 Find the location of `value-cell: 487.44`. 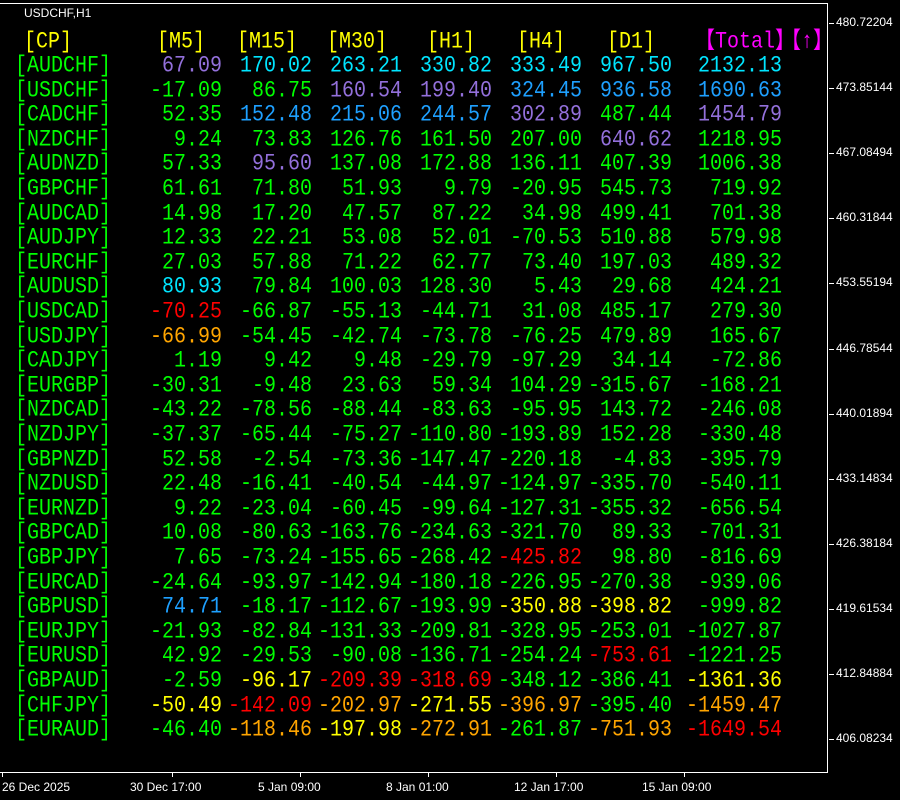

value-cell: 487.44 is located at coordinates (635, 115).